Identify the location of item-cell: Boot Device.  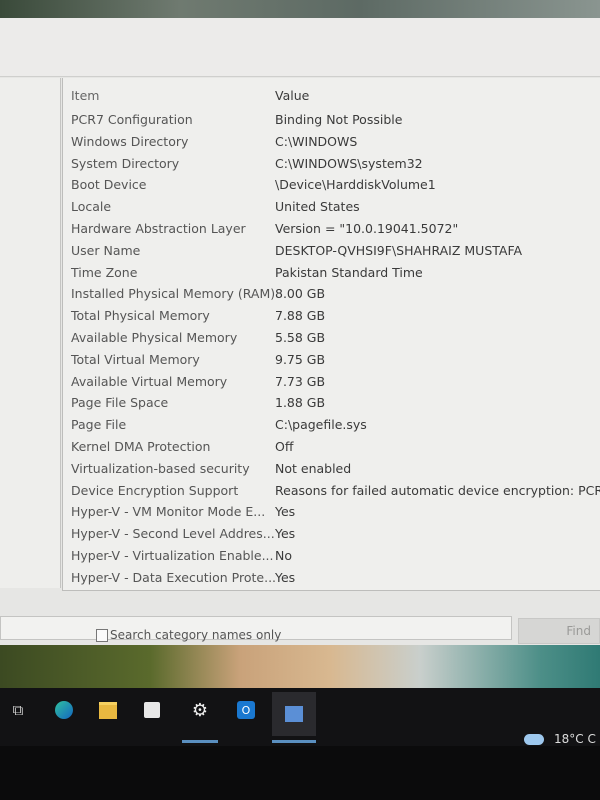
(109, 185).